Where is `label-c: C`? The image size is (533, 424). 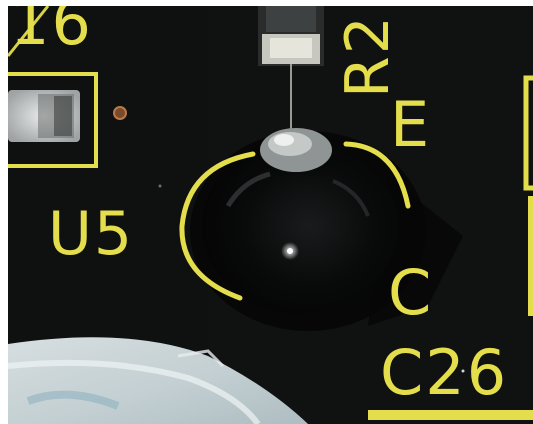
label-c: C is located at coordinates (411, 292).